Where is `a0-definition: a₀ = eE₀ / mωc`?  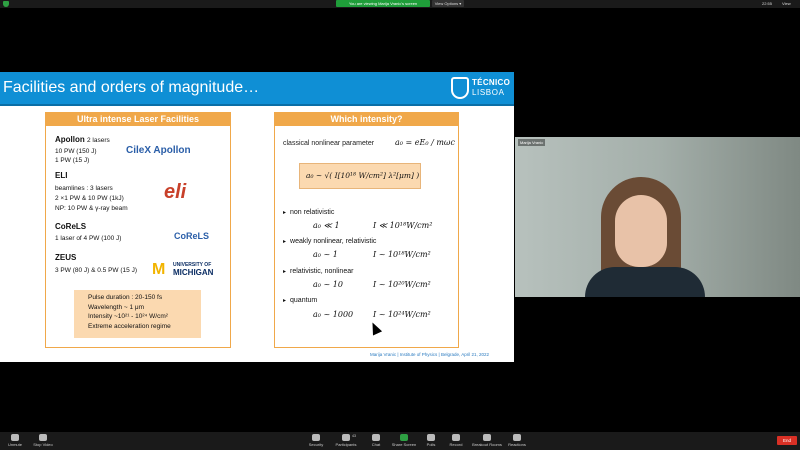 a0-definition: a₀ = eE₀ / mωc is located at coordinates (425, 142).